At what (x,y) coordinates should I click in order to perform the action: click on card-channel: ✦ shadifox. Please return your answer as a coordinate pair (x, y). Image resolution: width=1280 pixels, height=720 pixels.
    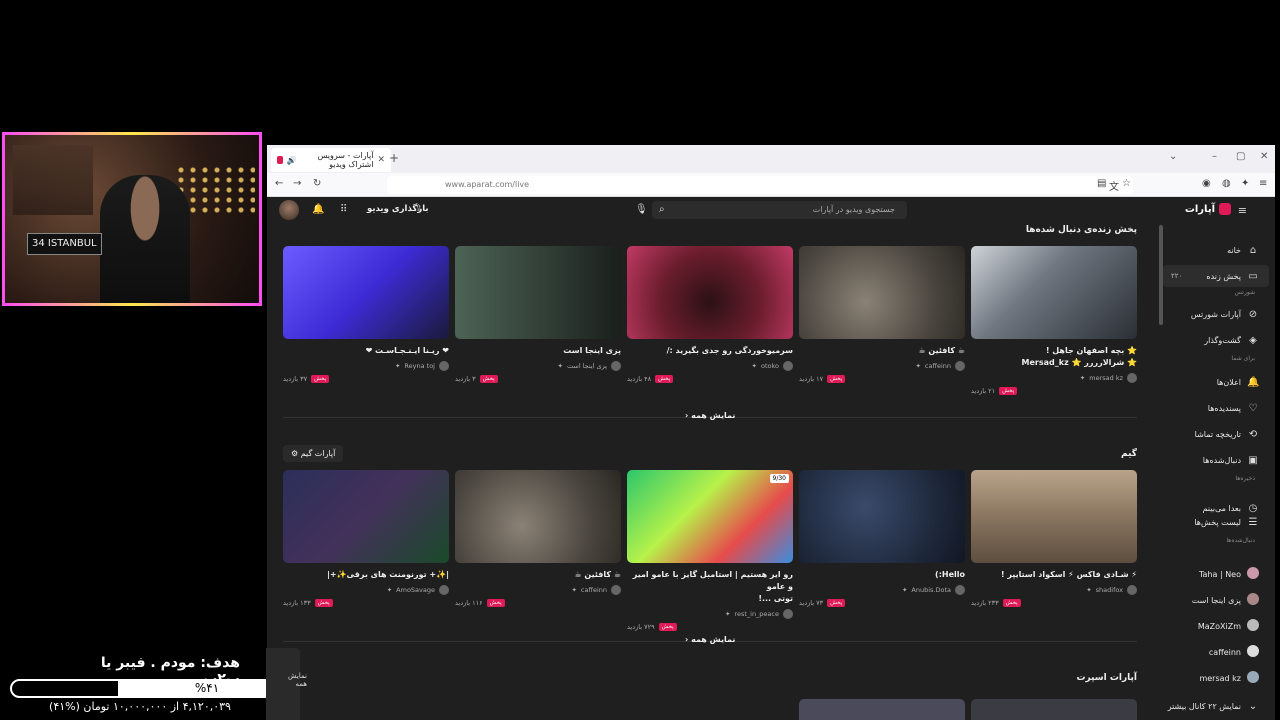
    Looking at the image, I should click on (1054, 590).